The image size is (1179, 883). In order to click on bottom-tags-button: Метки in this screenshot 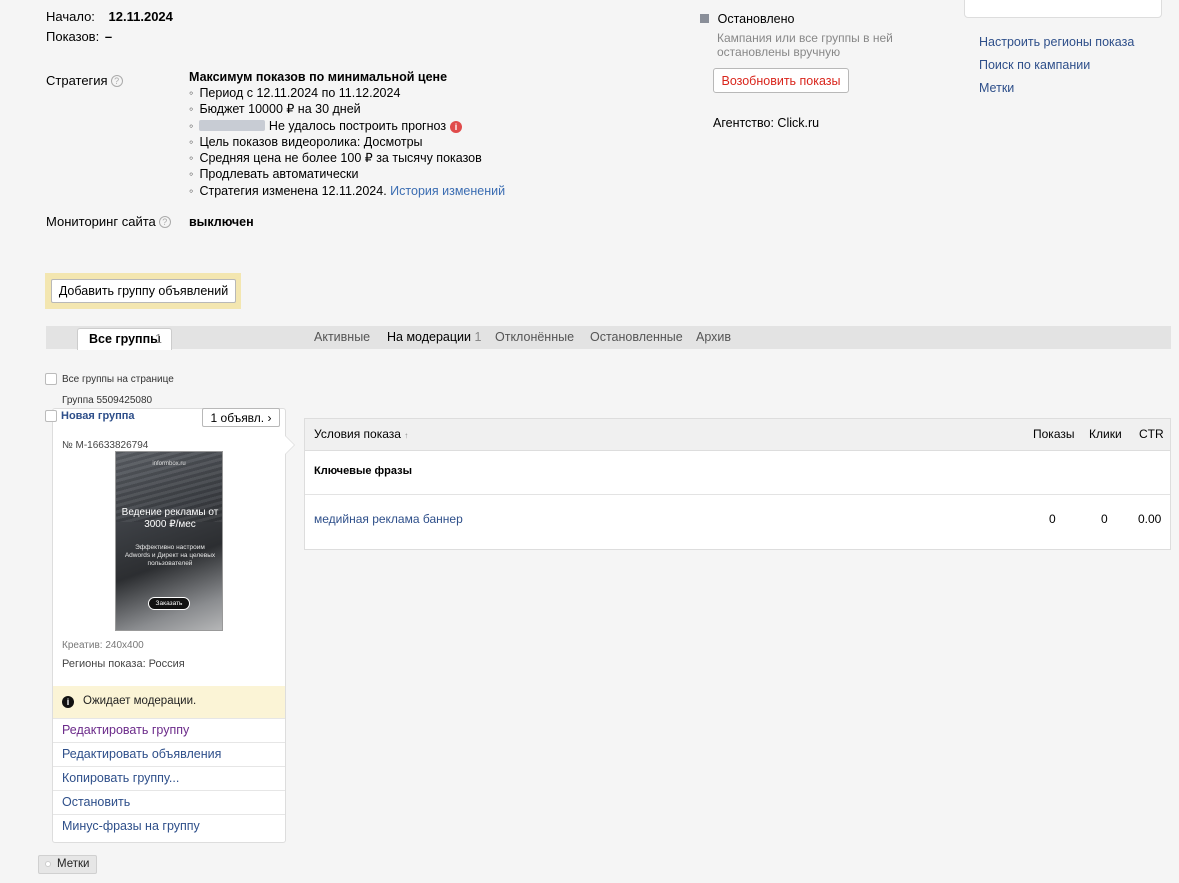, I will do `click(67, 864)`.